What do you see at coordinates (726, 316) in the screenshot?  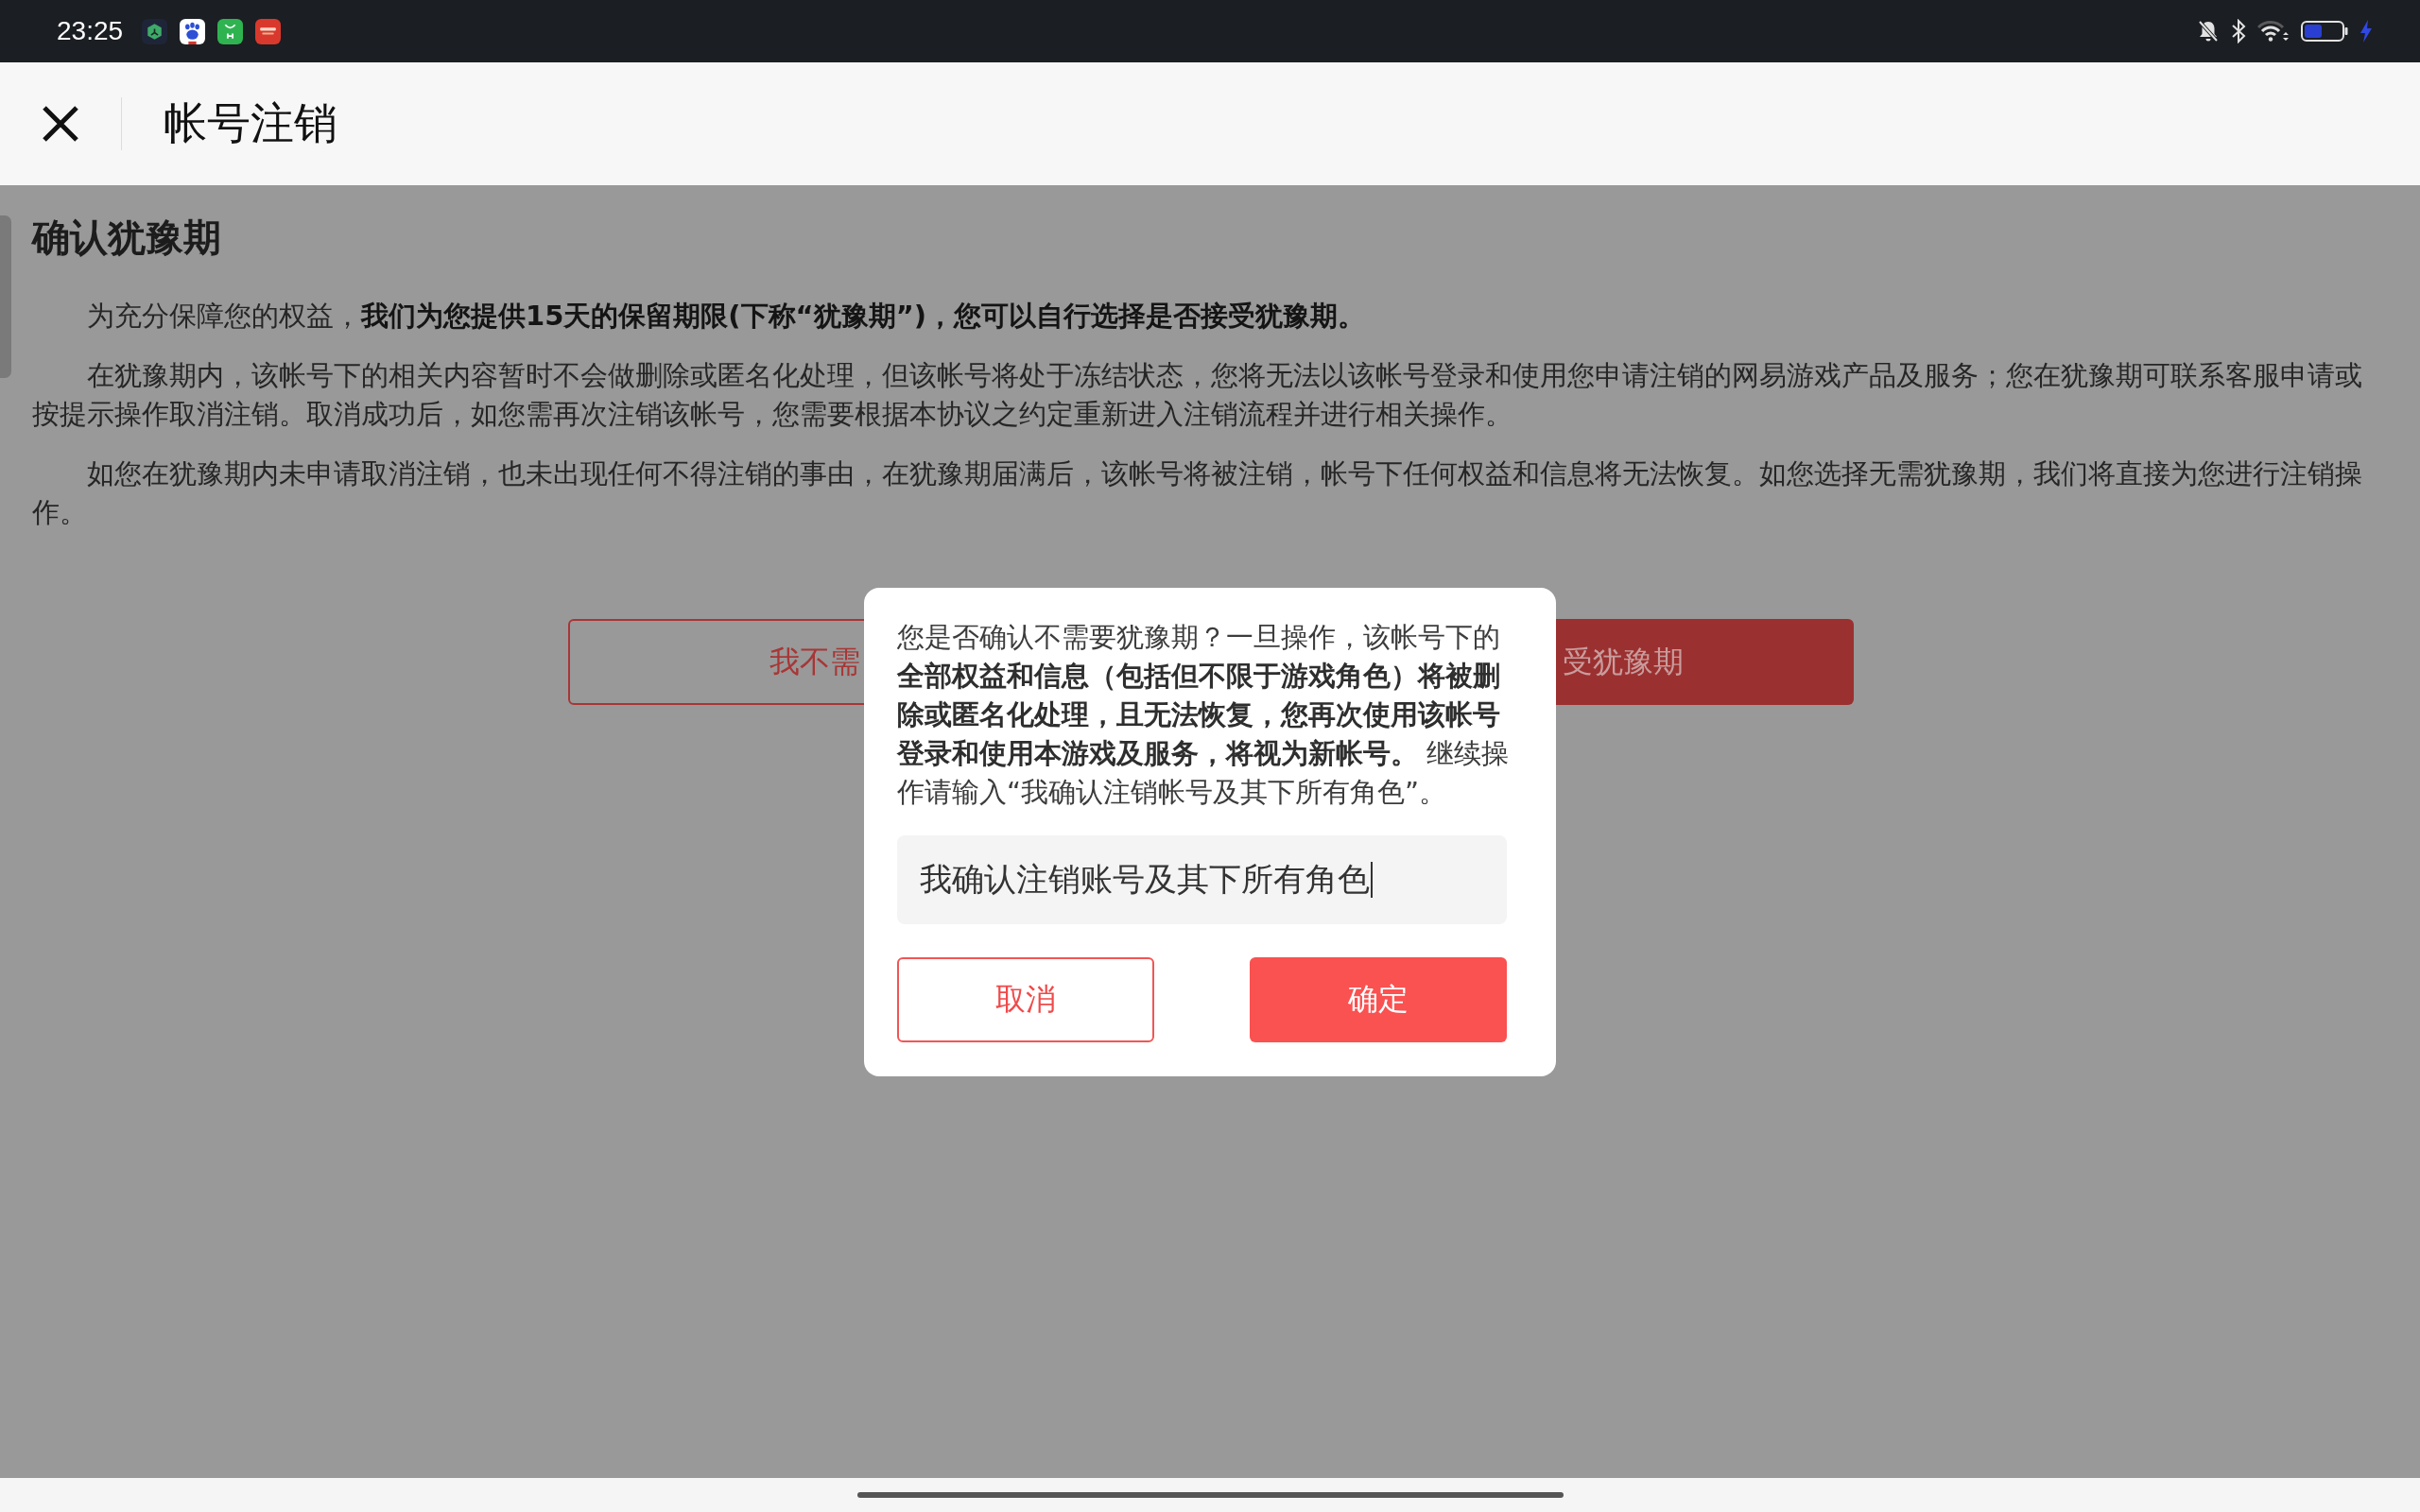 I see `paragraph: 为充分保障您的权益，我们为您提供15天的保留期限(下称“犹豫期”)，您可以自行选择是否接受犹豫期。` at bounding box center [726, 316].